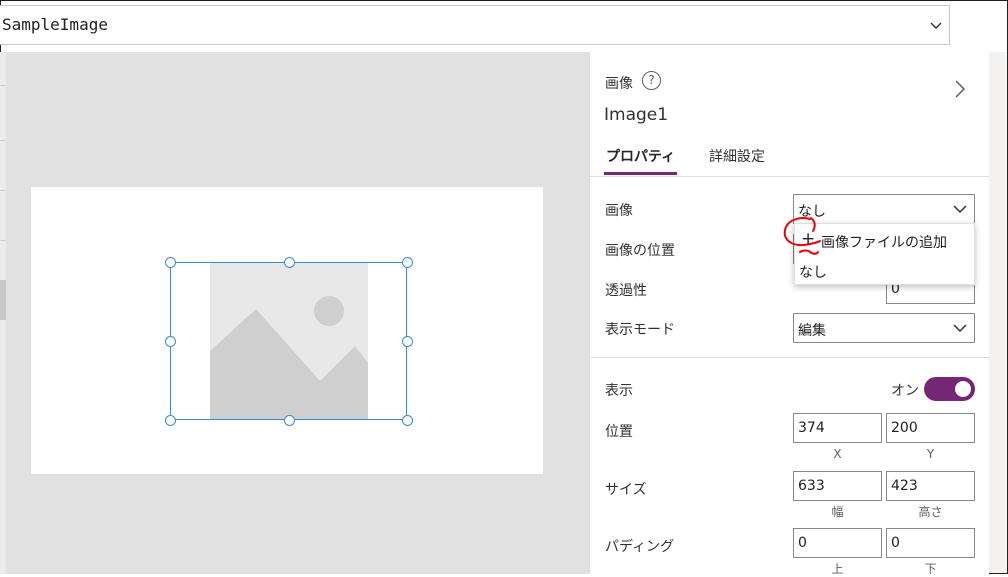 The image size is (1008, 577). What do you see at coordinates (812, 212) in the screenshot?
I see `image-dropdown-value: なし` at bounding box center [812, 212].